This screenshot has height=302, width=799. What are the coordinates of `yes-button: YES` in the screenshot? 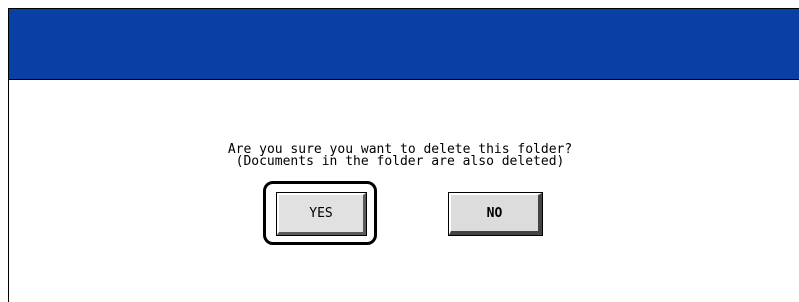 It's located at (321, 214).